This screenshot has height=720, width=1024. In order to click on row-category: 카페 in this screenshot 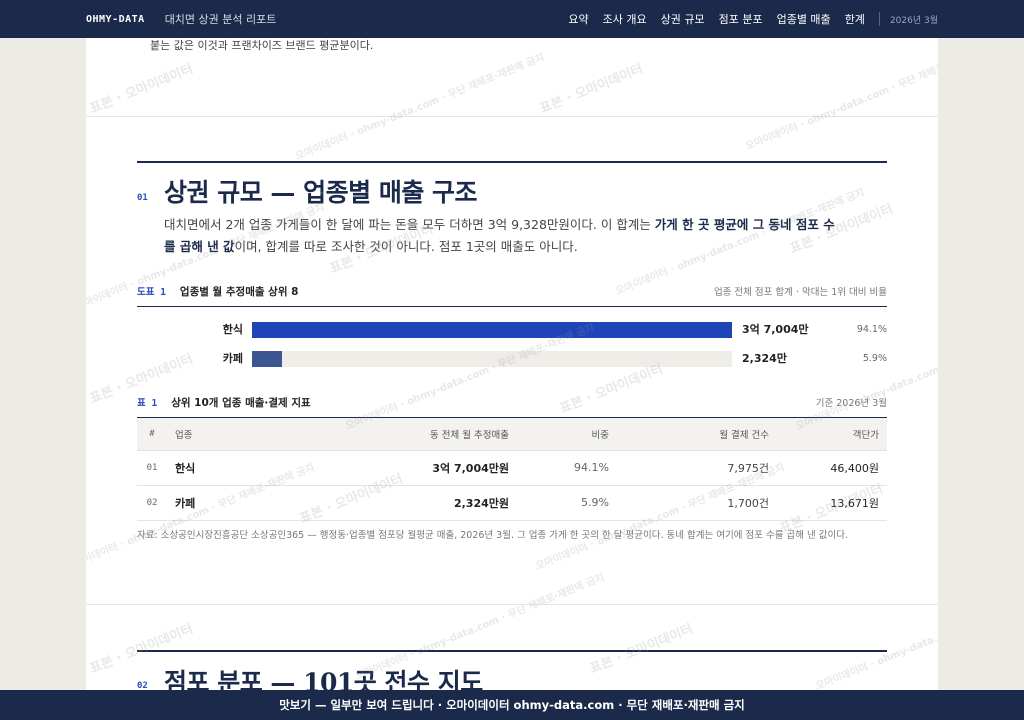, I will do `click(252, 503)`.